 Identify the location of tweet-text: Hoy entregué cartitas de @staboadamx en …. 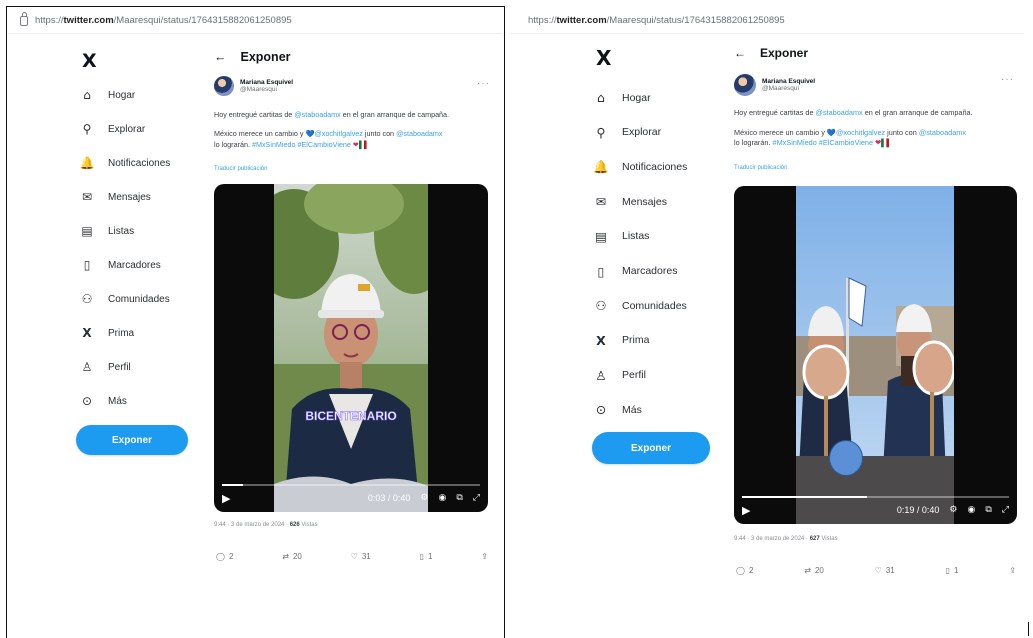
(853, 128).